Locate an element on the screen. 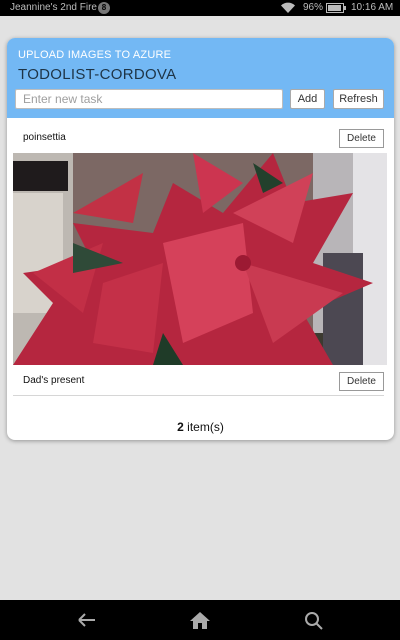  item-count: 2 item(s) is located at coordinates (200, 427).